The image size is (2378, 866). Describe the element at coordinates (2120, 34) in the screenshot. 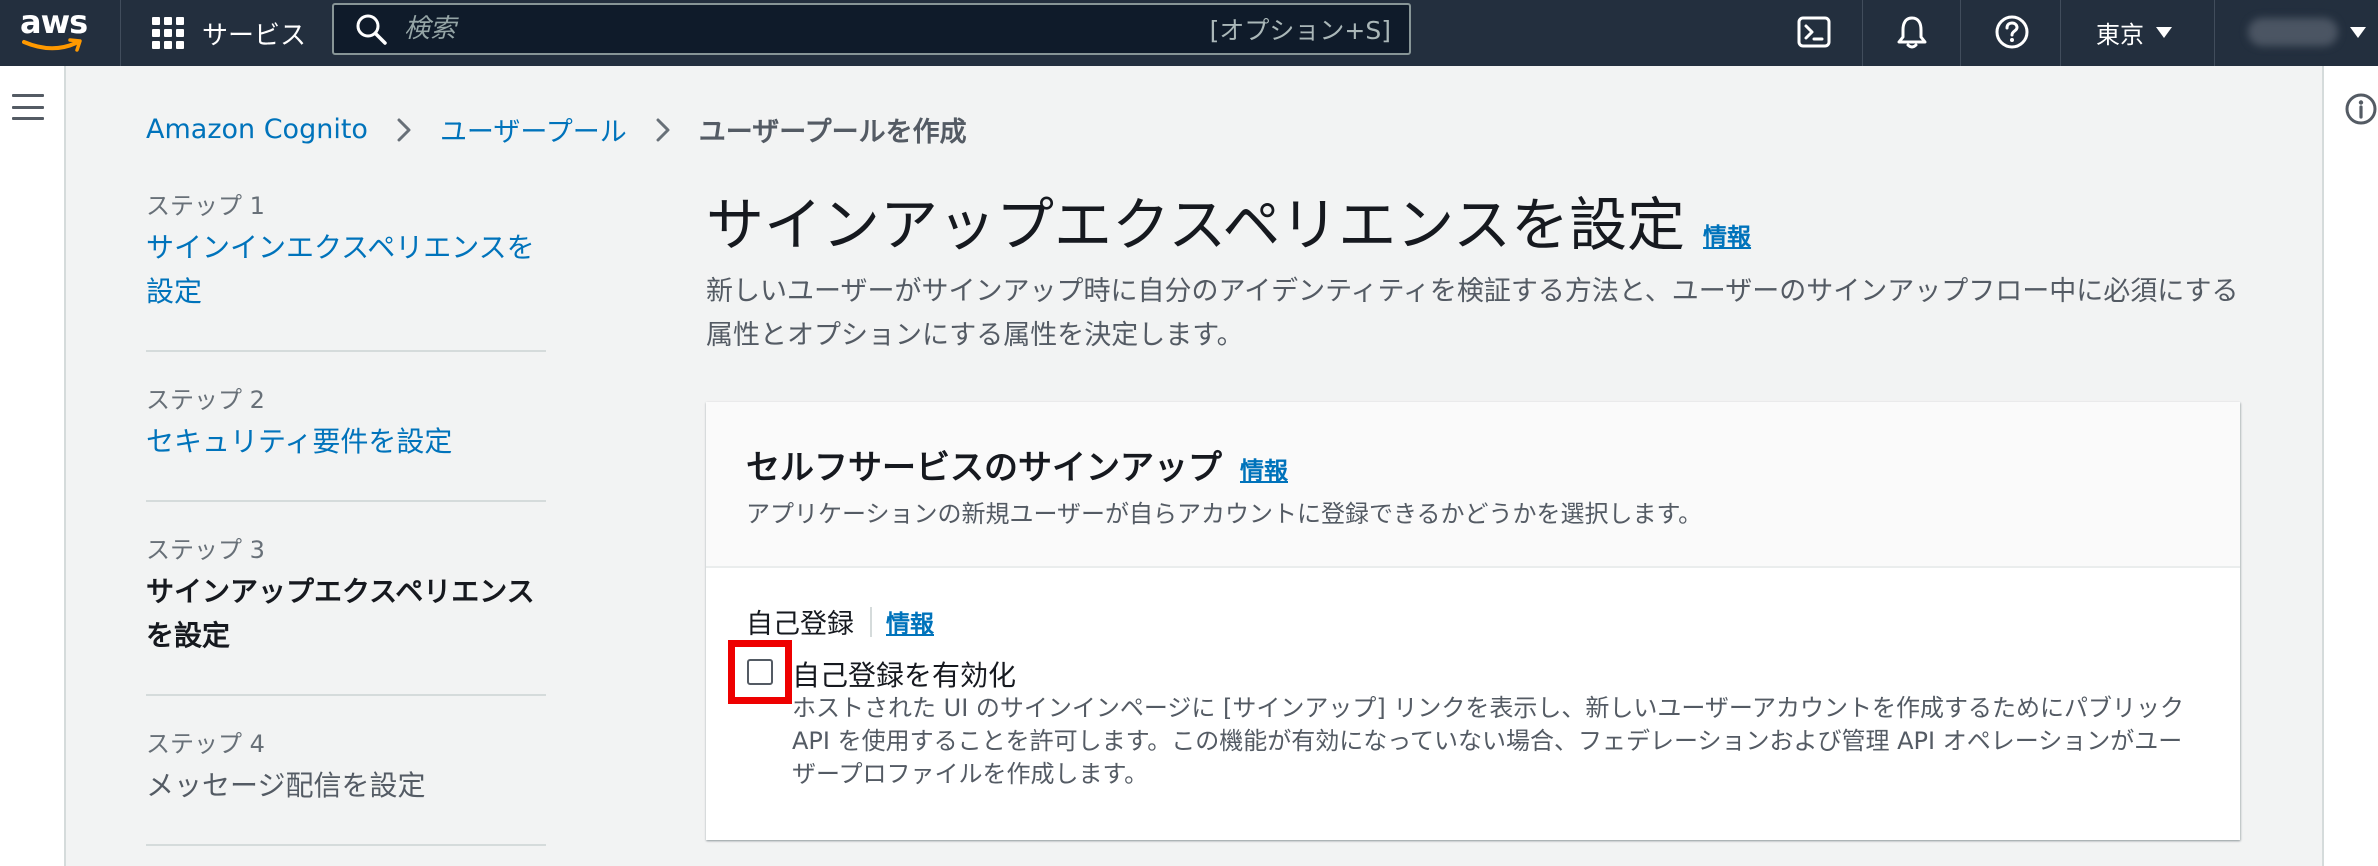

I see `region-label: 東京` at that location.